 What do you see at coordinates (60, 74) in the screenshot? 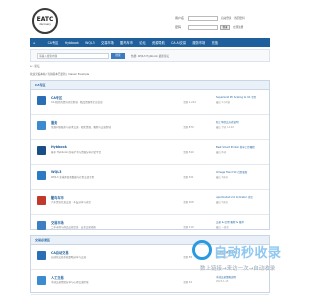
I see `notice-bar: 欢迎光临本站! 当前版本已更新 | Classic Example` at bounding box center [60, 74].